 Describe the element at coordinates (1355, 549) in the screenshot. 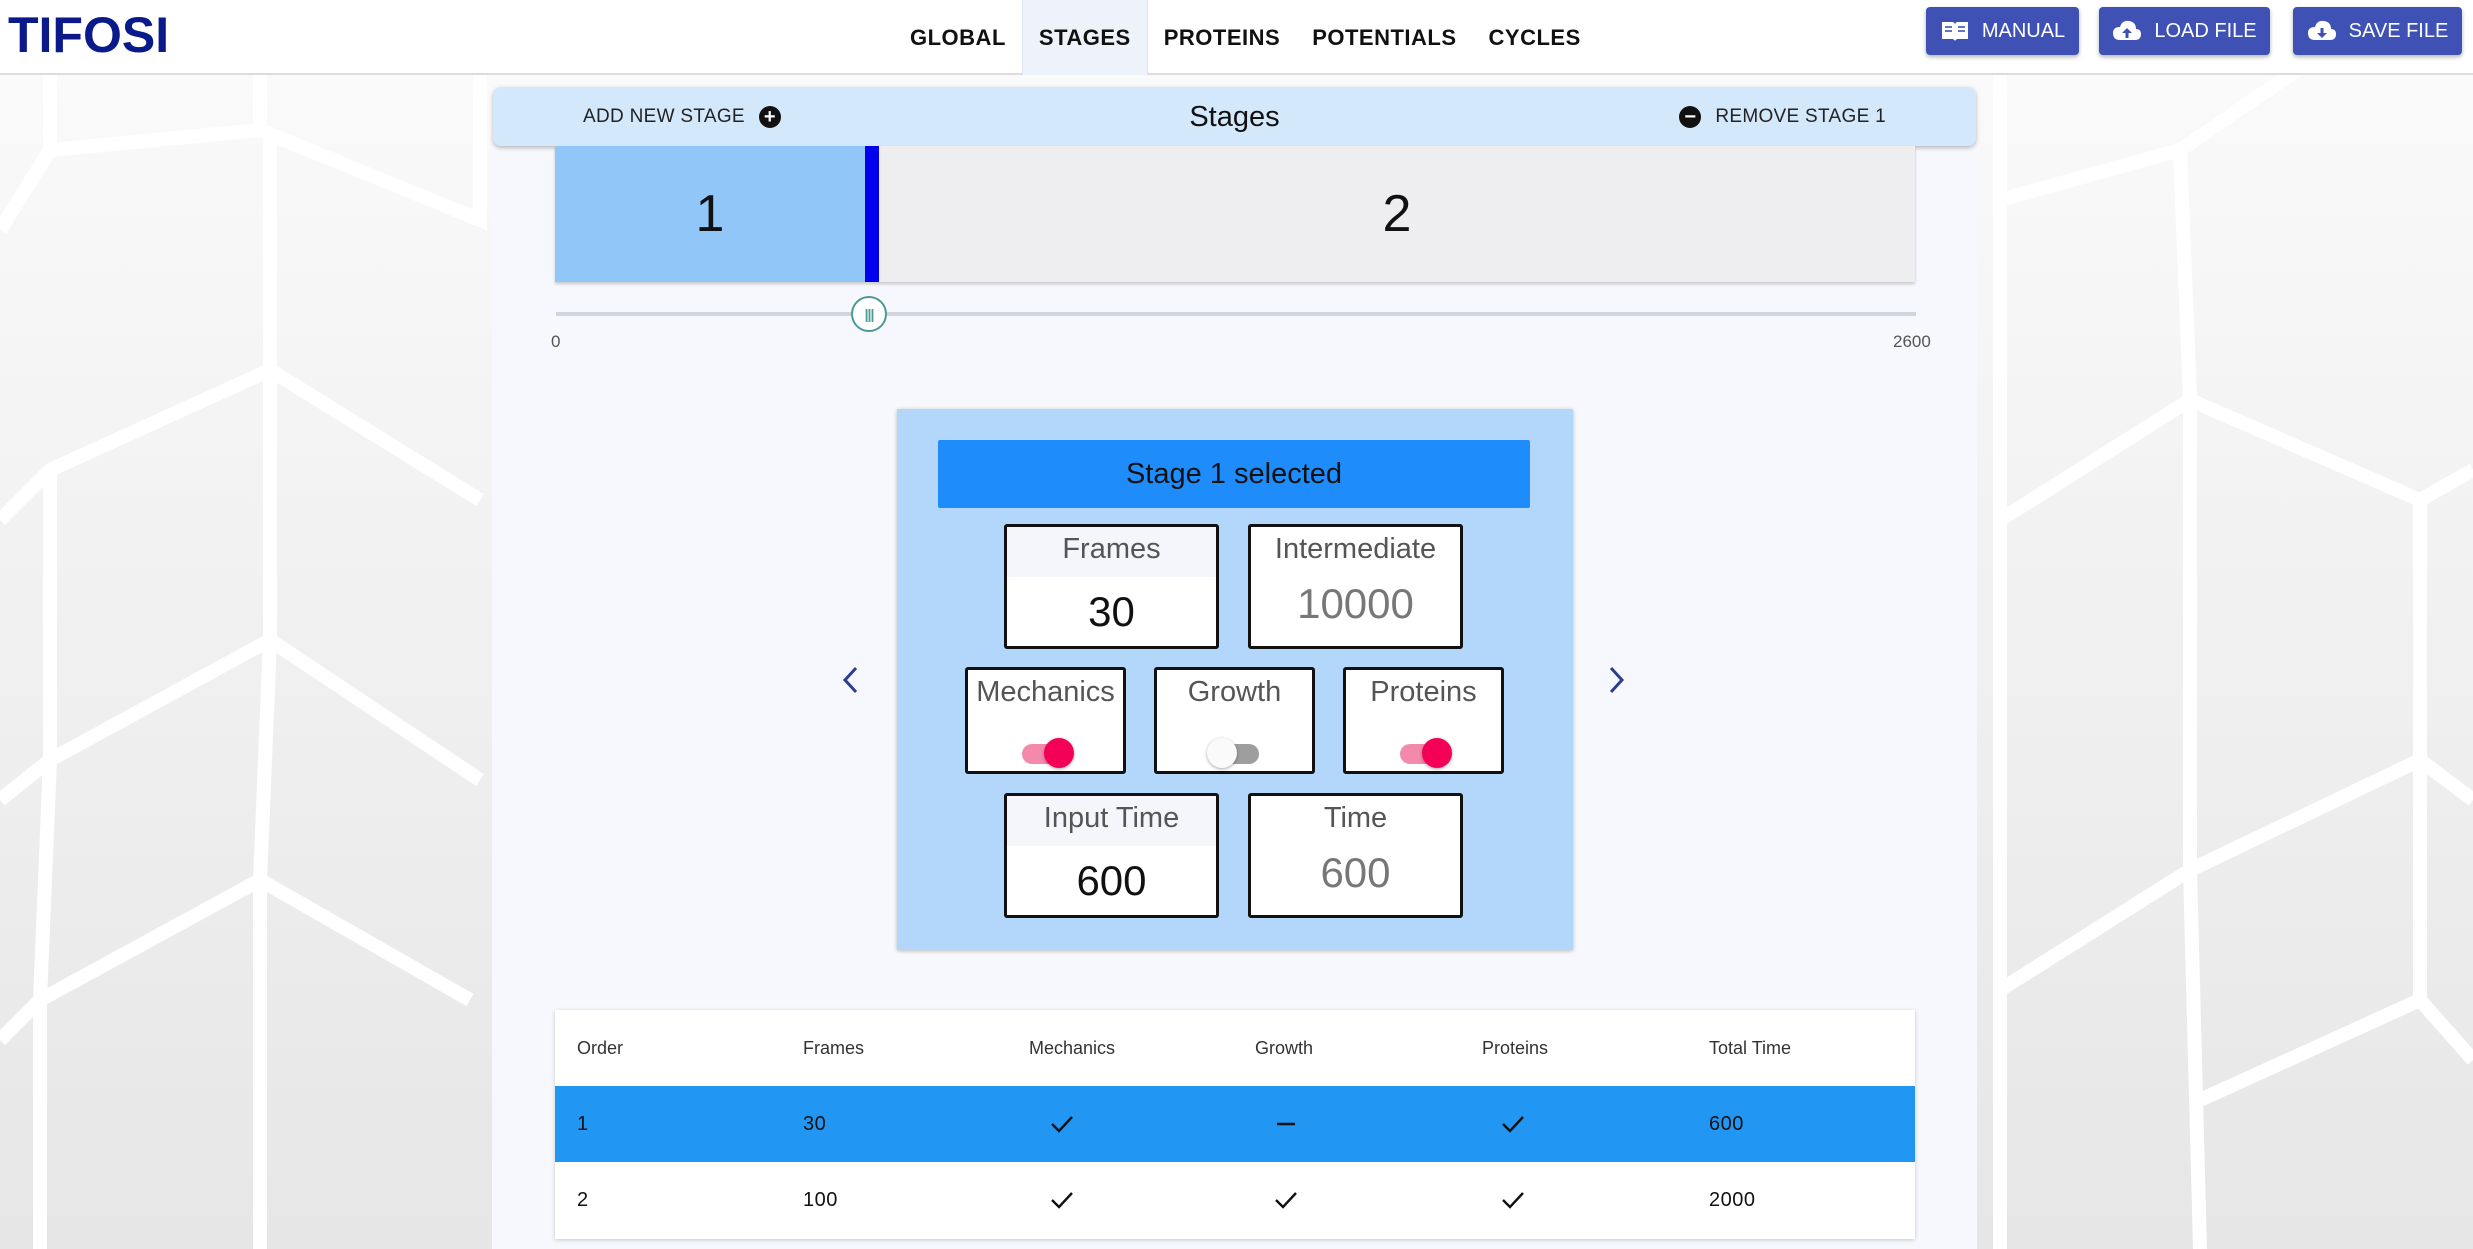

I see `intermediate-label: Intermediate` at that location.